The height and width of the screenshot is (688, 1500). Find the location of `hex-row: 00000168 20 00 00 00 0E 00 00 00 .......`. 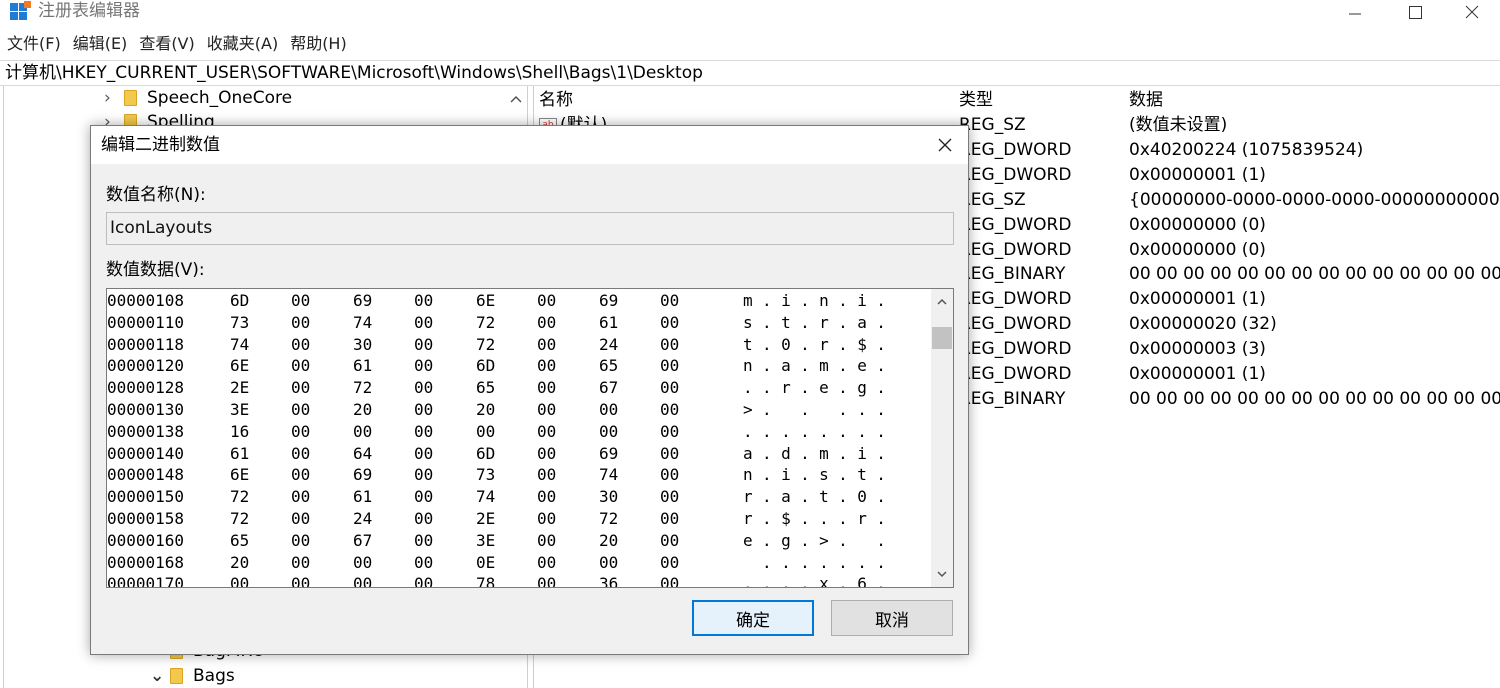

hex-row: 00000168 20 00 00 00 0E 00 00 00 ....... is located at coordinates (517, 563).